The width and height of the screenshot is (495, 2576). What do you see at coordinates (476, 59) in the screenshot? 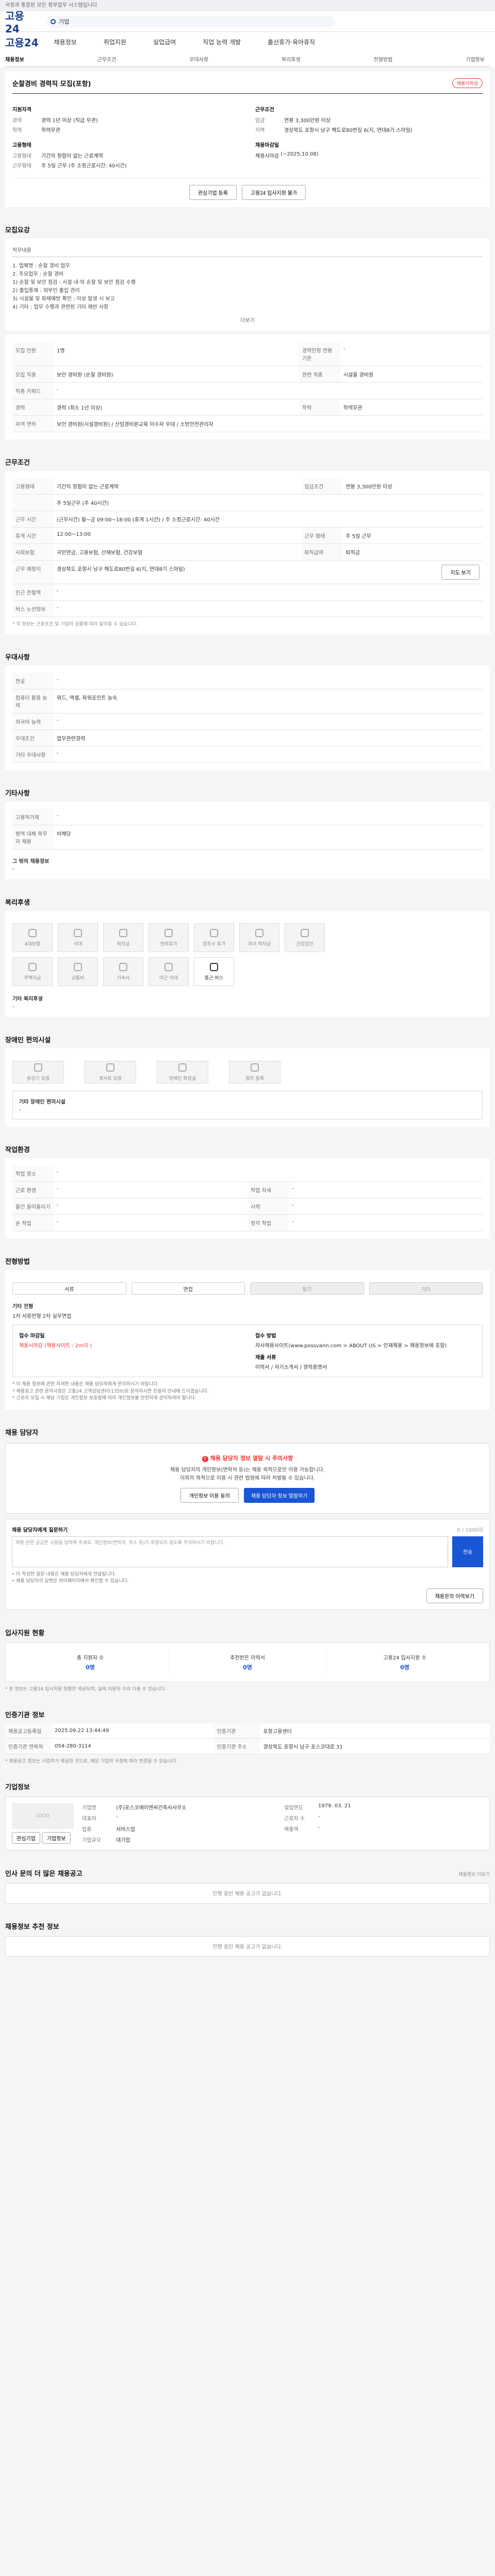
I see `tab-company: 기업정보` at bounding box center [476, 59].